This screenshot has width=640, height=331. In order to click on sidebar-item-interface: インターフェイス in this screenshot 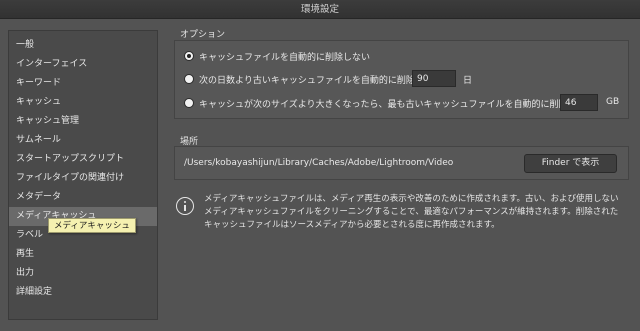, I will do `click(83, 64)`.